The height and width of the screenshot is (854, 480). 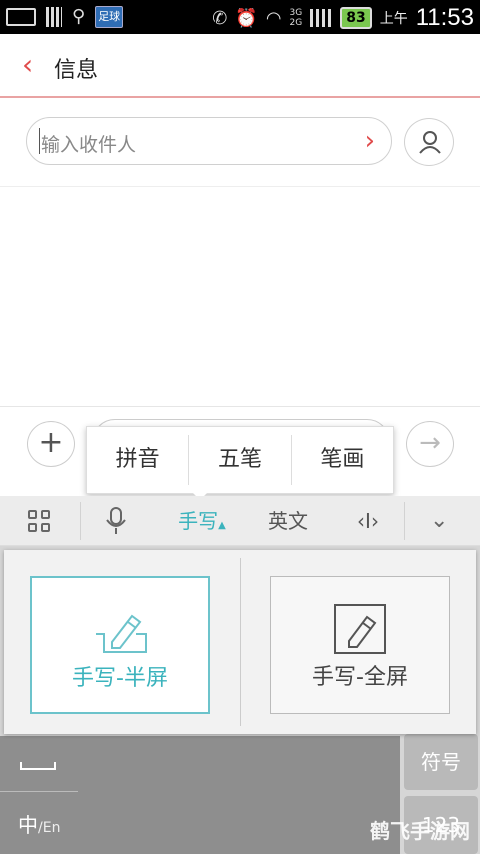 I want to click on divider, so click(x=240, y=186).